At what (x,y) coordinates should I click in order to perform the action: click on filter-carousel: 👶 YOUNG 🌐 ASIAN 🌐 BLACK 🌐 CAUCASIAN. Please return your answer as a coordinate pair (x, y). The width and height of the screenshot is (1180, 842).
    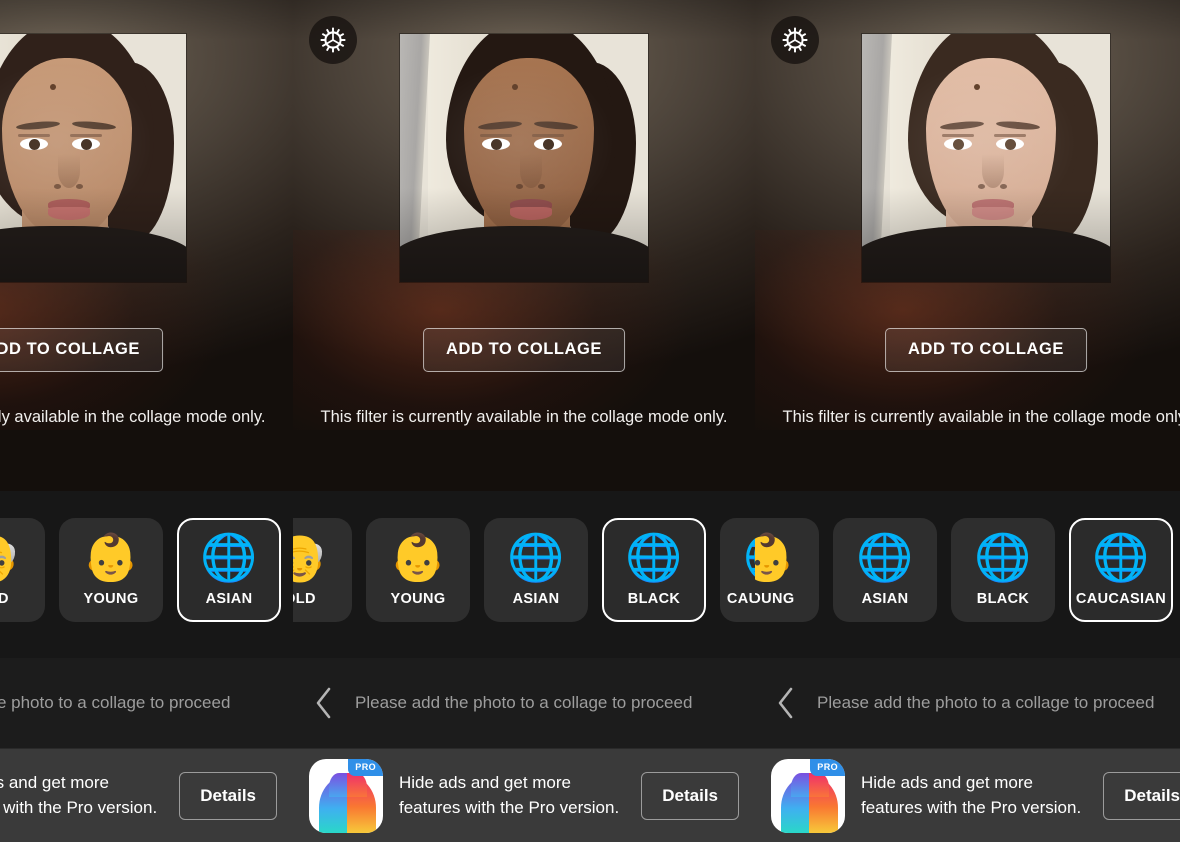
    Looking at the image, I should click on (967, 574).